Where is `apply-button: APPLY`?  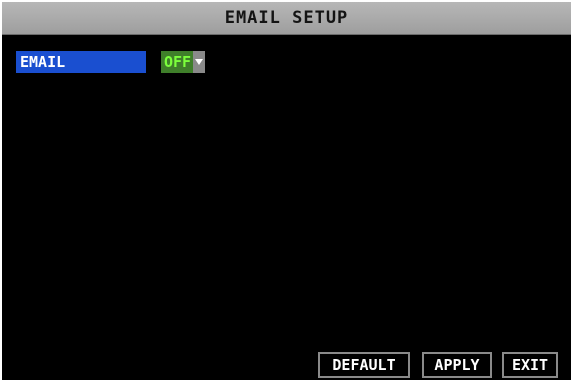
apply-button: APPLY is located at coordinates (457, 365).